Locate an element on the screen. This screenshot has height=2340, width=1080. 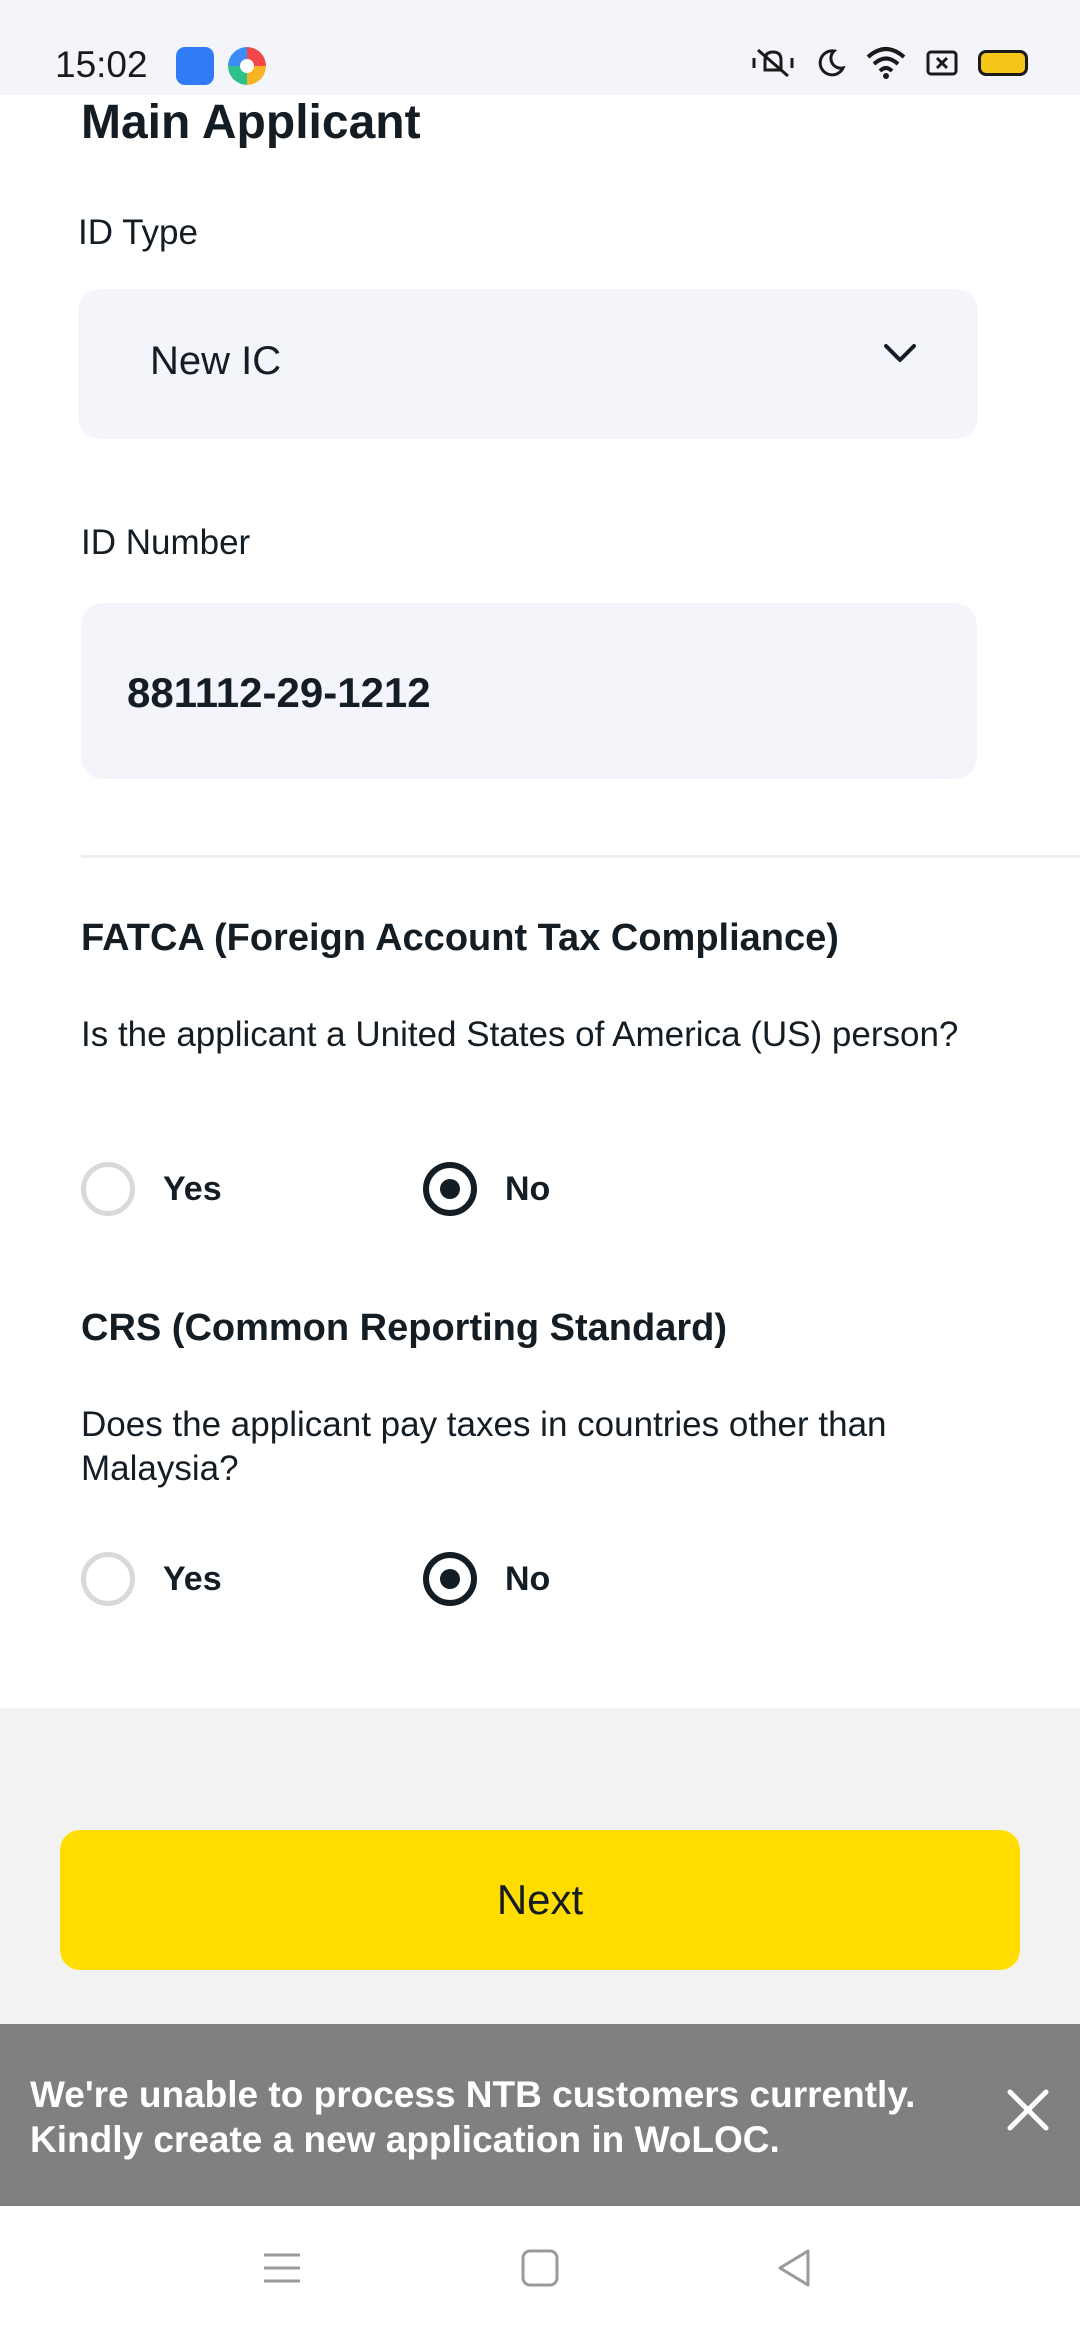
menu-icon is located at coordinates (282, 2268).